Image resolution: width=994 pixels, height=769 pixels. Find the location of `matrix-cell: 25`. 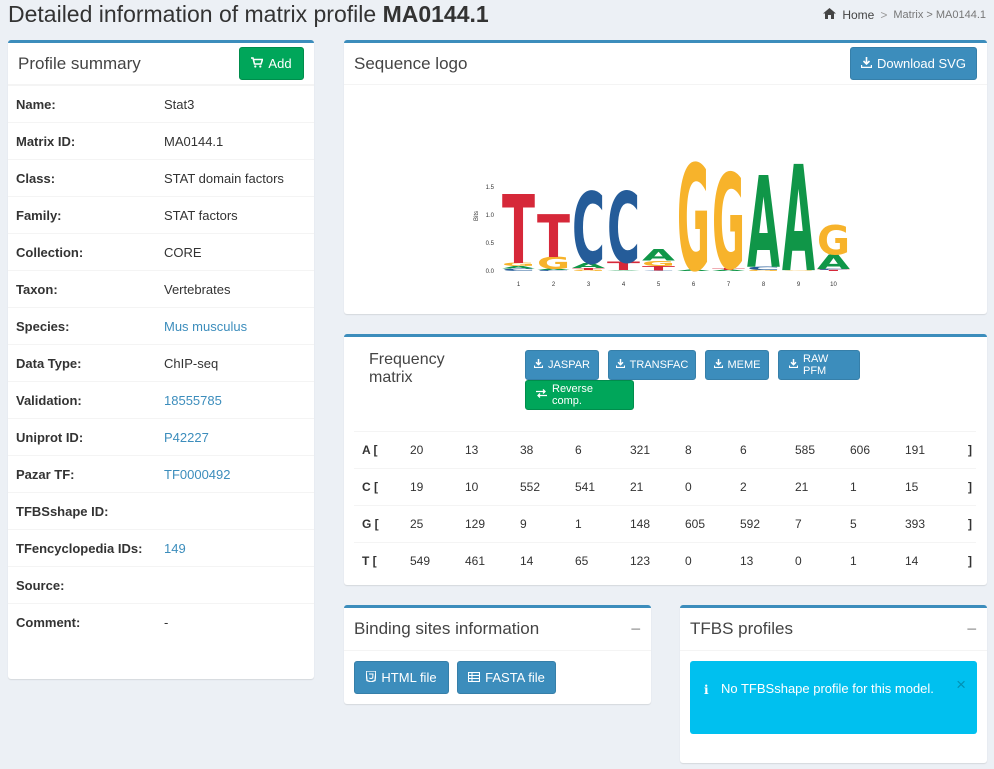

matrix-cell: 25 is located at coordinates (437, 524).